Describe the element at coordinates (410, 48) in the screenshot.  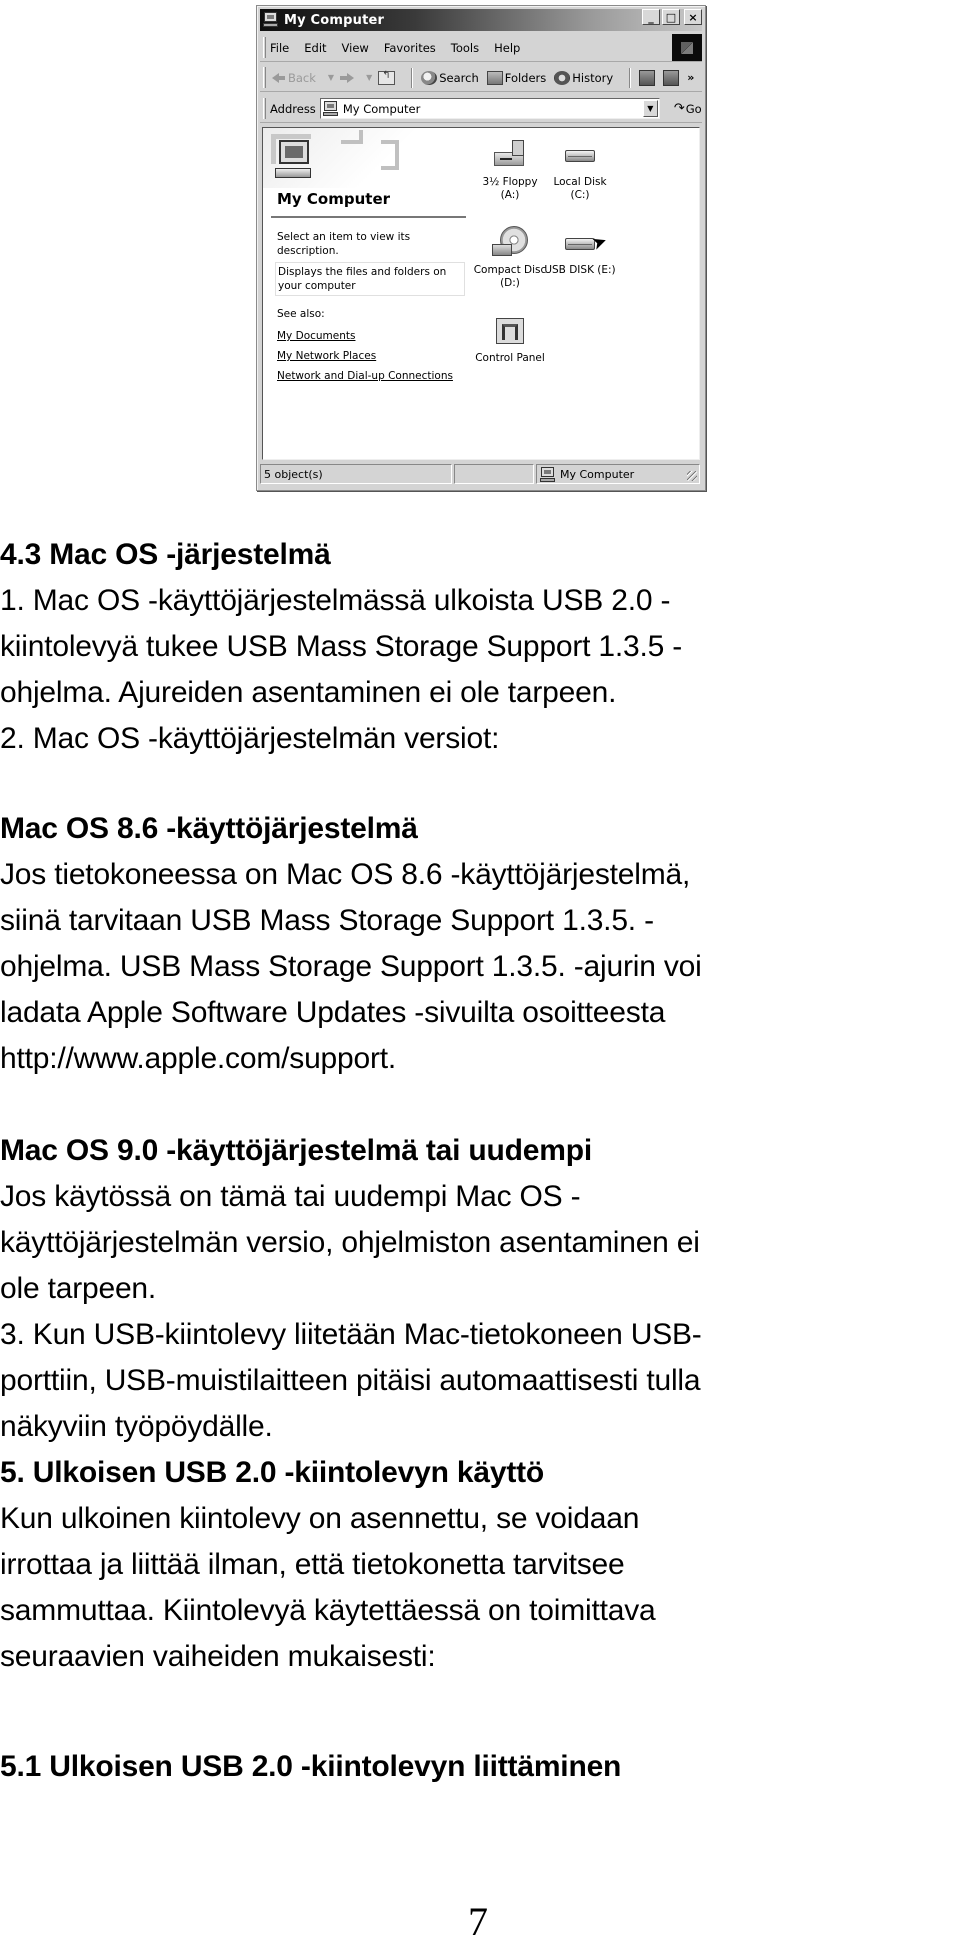
I see `menu-favorites: Favorites` at that location.